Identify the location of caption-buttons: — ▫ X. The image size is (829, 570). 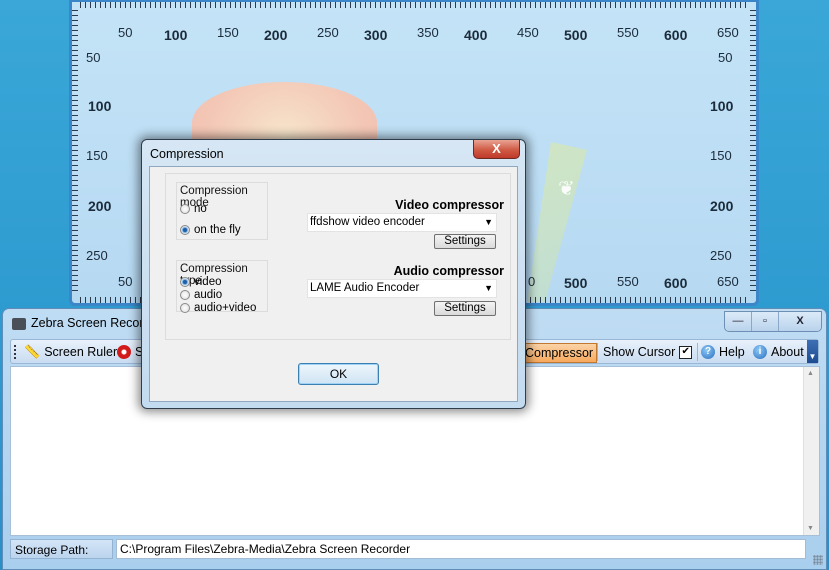
(773, 321).